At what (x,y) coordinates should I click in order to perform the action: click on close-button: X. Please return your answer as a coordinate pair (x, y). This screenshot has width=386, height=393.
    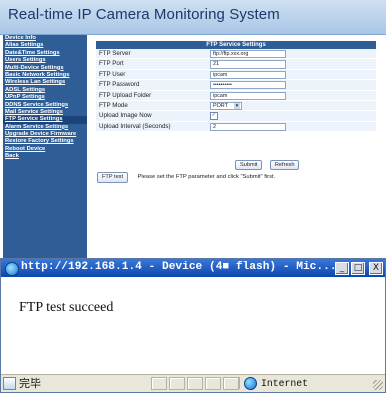
    Looking at the image, I should click on (376, 268).